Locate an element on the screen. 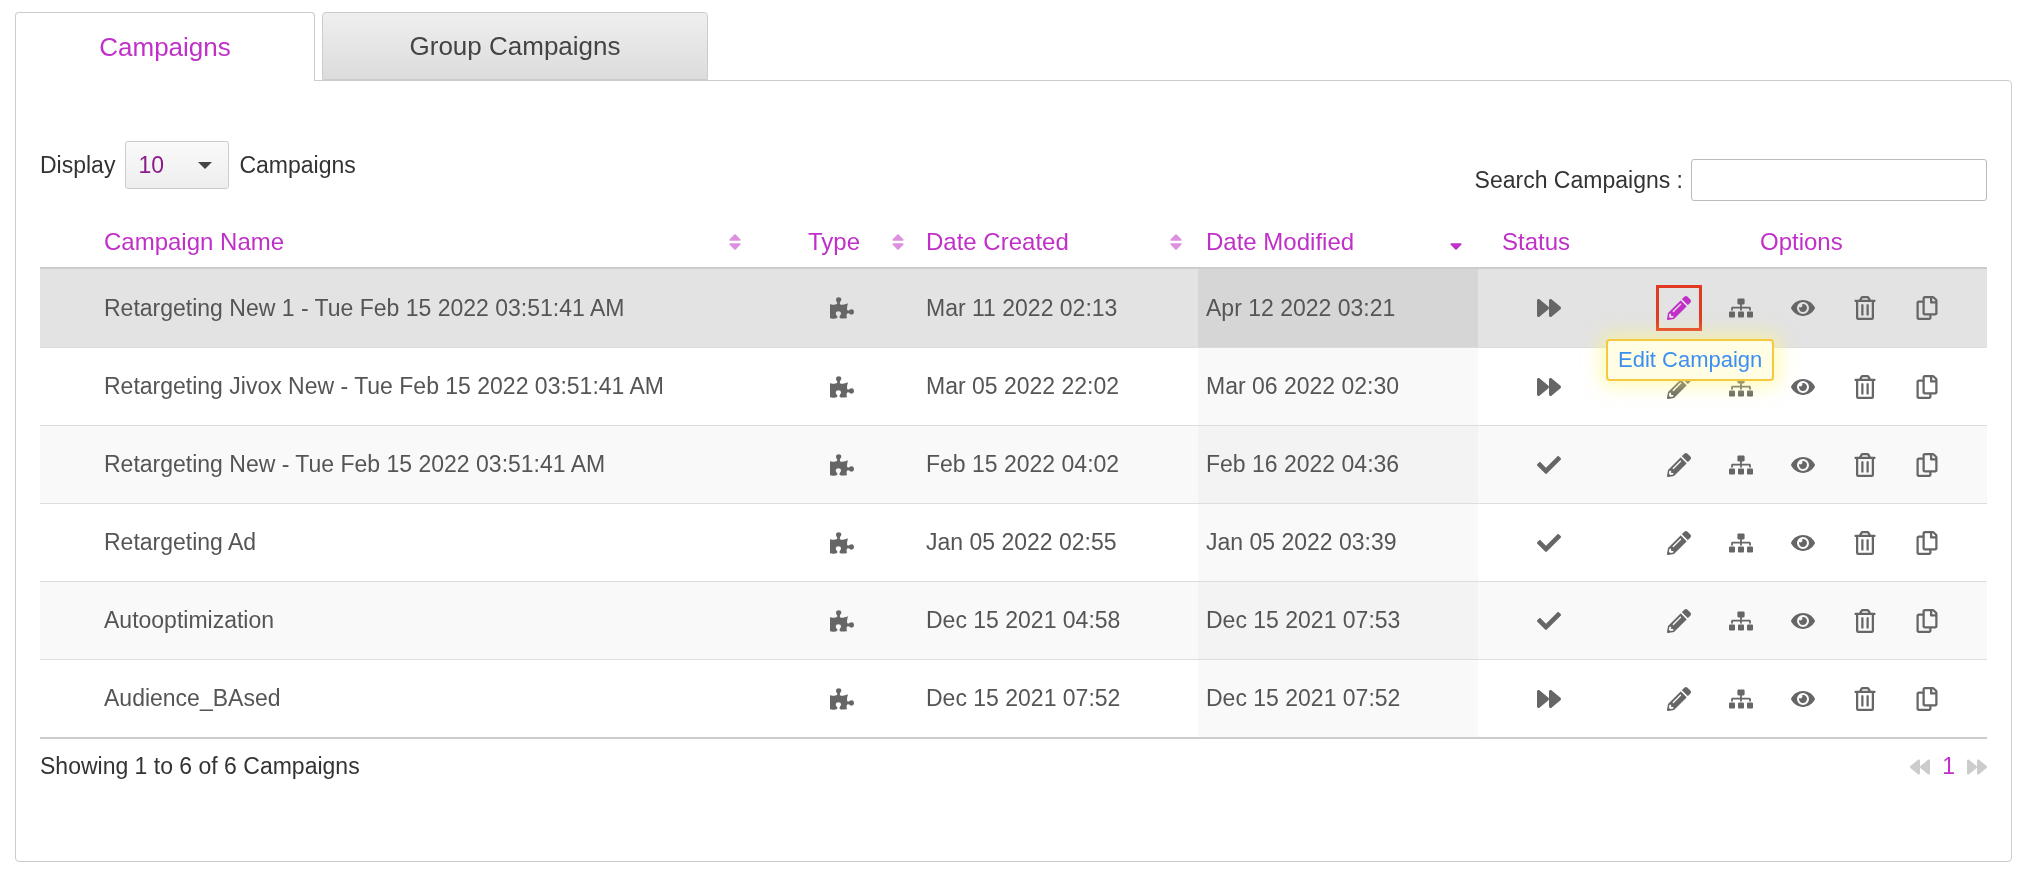  date-created: Feb 15 2022 04:02 is located at coordinates (1023, 464).